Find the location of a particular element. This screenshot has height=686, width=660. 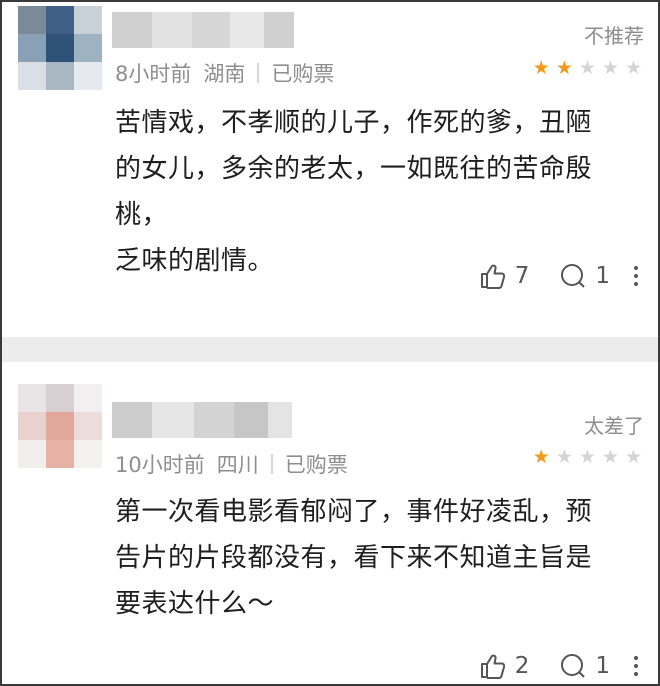

comment-actions: 7 1 is located at coordinates (558, 276).